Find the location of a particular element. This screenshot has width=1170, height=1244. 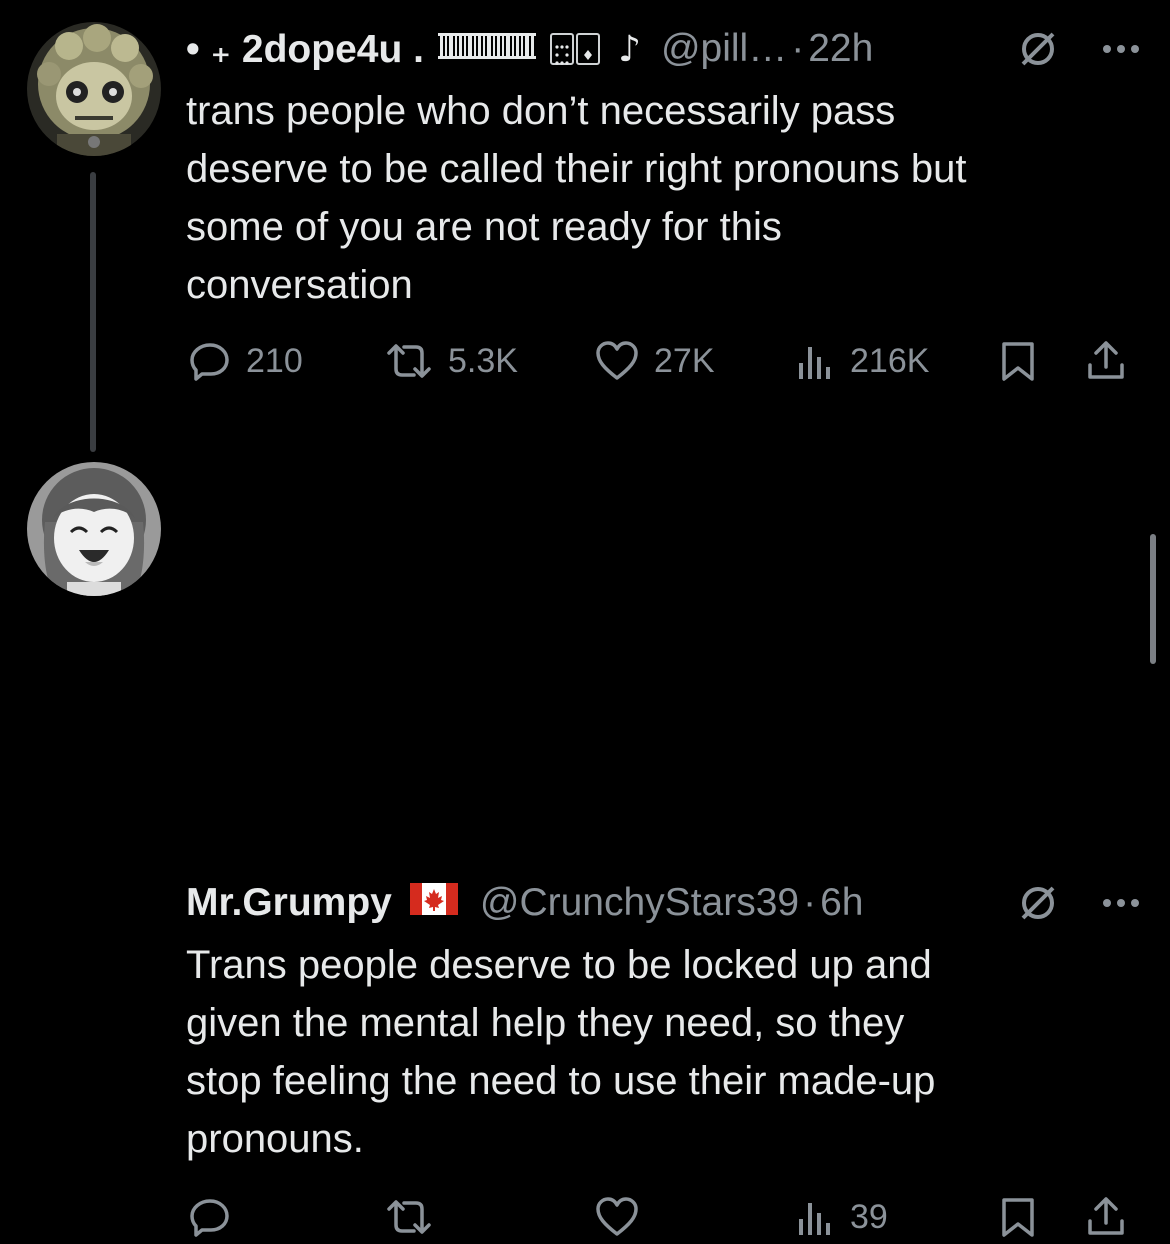

handle-time: @pill… · 22h is located at coordinates (767, 49).